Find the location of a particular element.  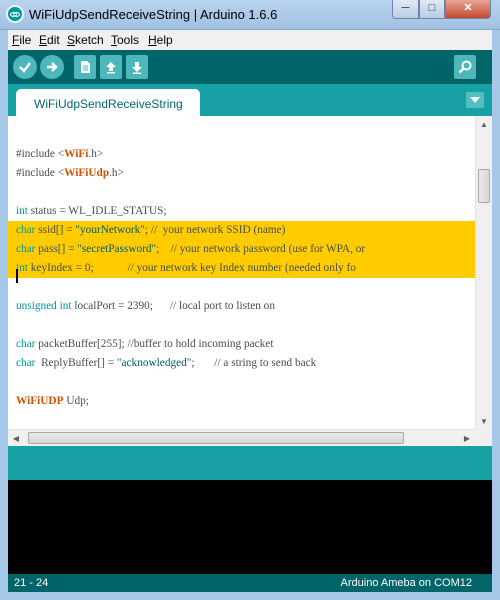

window-frame-bottom is located at coordinates (250, 596).